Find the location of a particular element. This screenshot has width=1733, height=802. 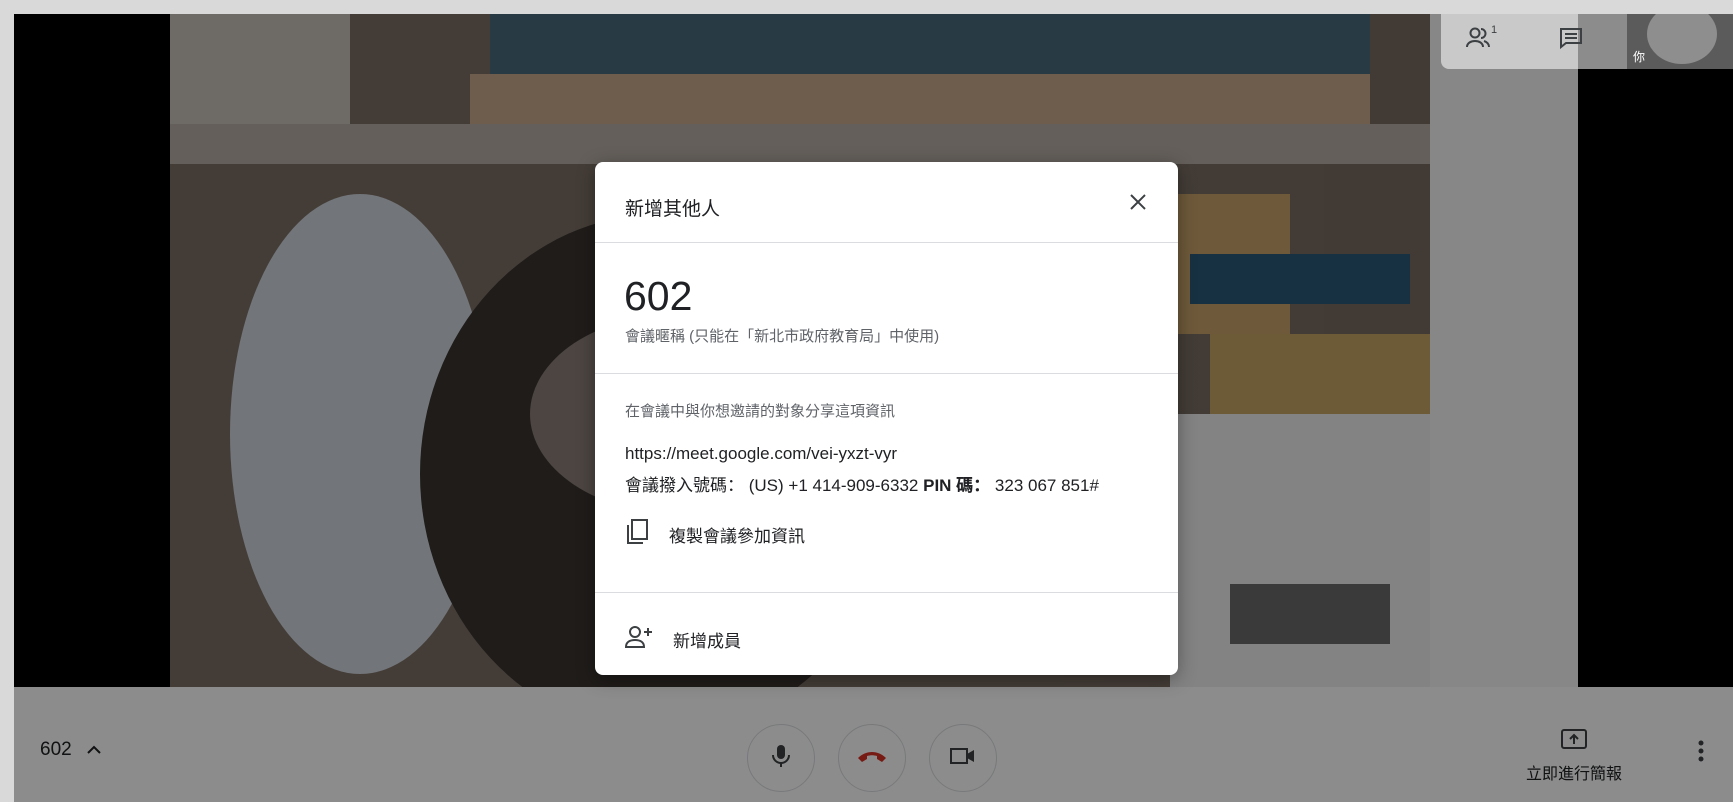

participant-count: 1 is located at coordinates (1494, 30).